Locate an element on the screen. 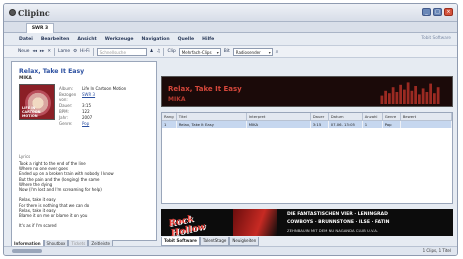 Image resolution: width=463 pixels, height=259 pixels. bpm-key: BPM: is located at coordinates (64, 111).